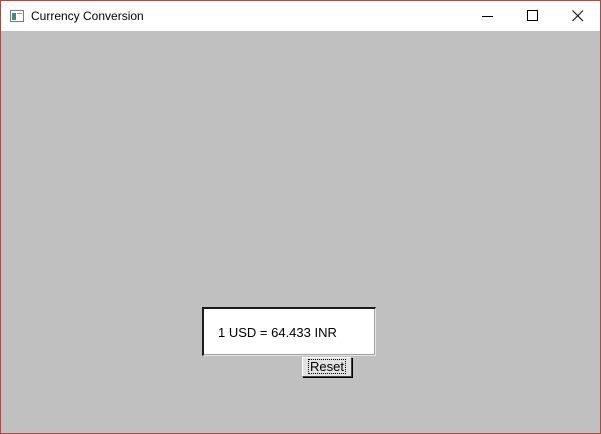 The height and width of the screenshot is (434, 601). Describe the element at coordinates (300, 16) in the screenshot. I see `title-bar: Currency Conversion` at that location.